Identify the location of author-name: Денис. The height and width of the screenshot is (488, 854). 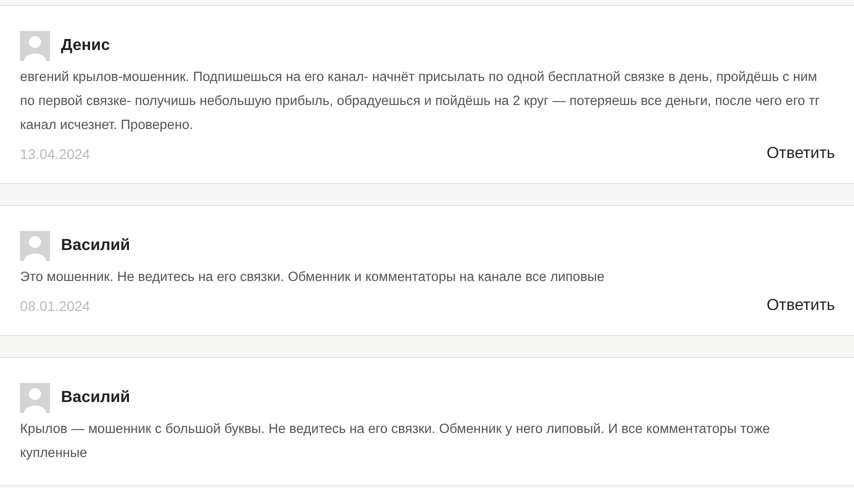
(85, 46).